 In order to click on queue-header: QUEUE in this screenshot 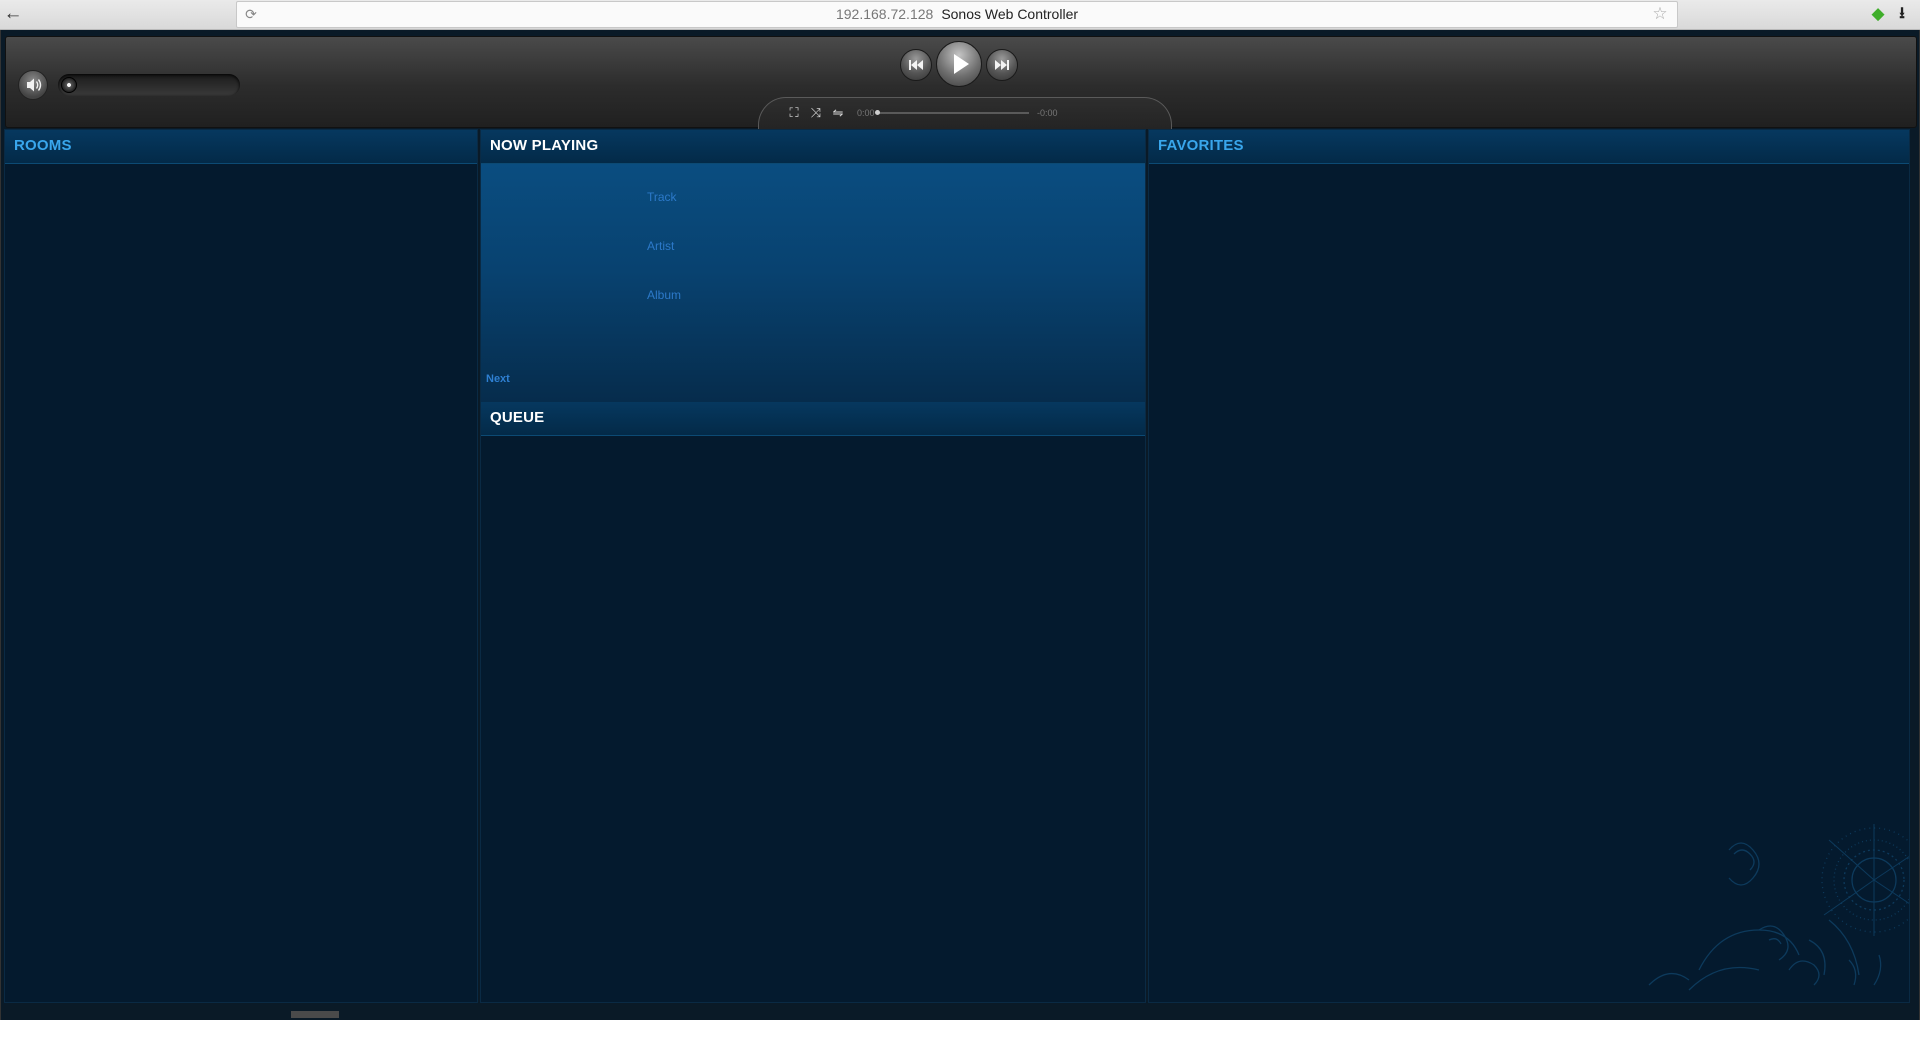, I will do `click(813, 419)`.